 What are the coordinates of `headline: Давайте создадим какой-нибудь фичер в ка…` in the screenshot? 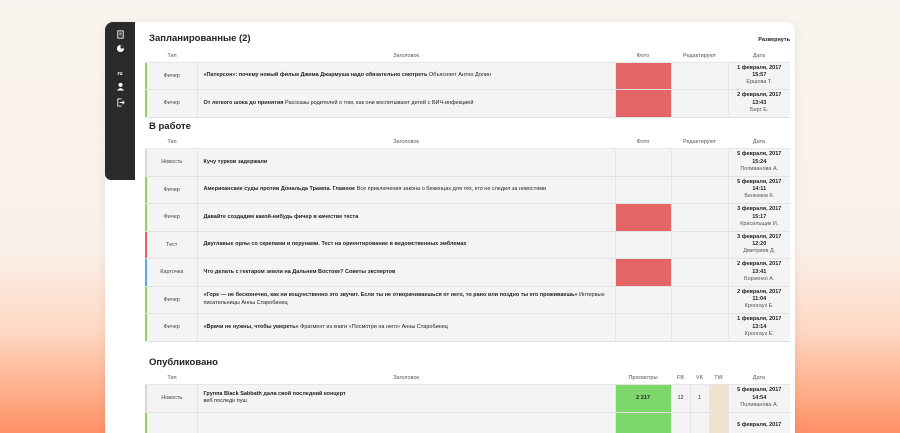 It's located at (281, 216).